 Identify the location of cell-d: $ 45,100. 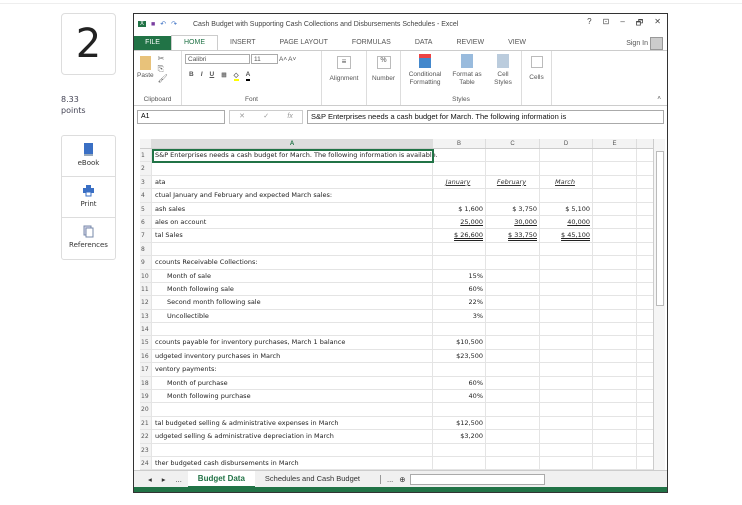
(566, 235).